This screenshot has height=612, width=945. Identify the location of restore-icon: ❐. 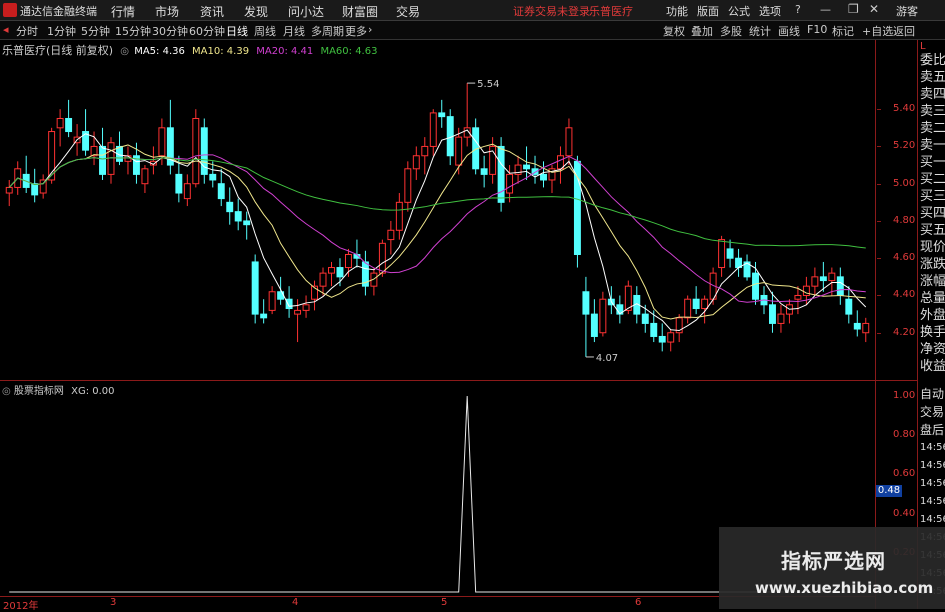
(853, 9).